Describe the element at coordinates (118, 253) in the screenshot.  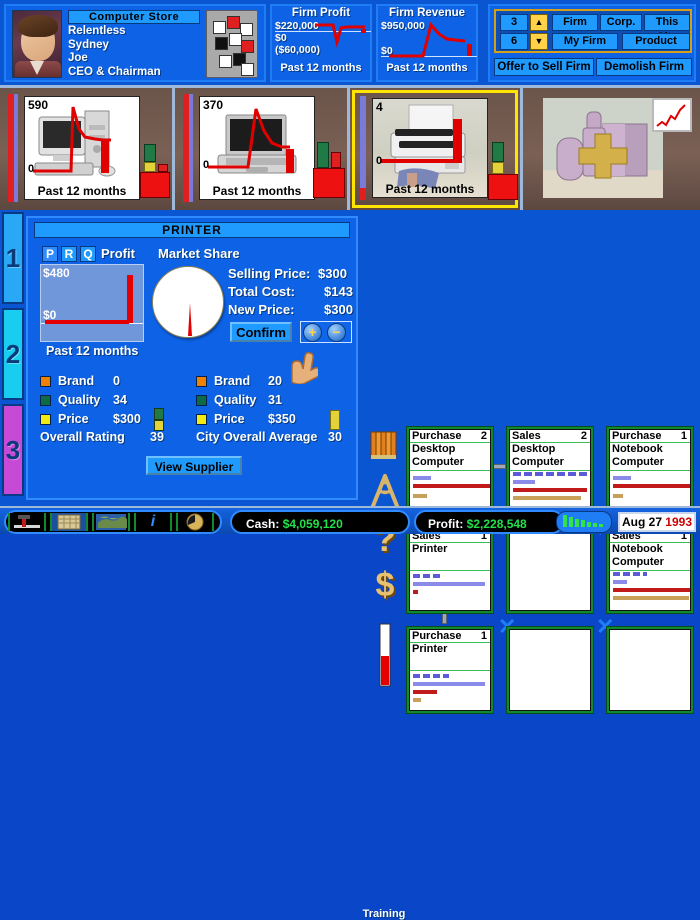
I see `profit-label: Profit` at that location.